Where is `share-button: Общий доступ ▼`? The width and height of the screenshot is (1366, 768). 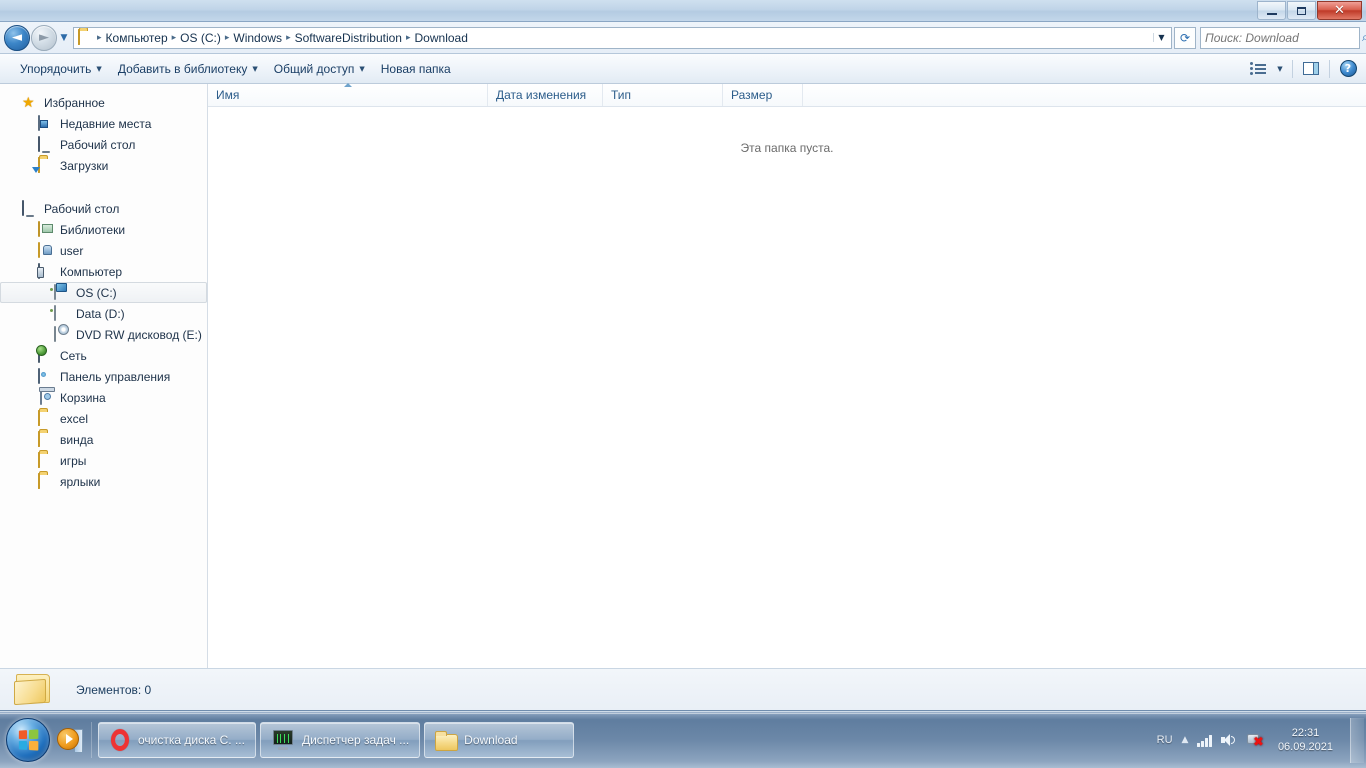
share-button: Общий доступ ▼ is located at coordinates (319, 69).